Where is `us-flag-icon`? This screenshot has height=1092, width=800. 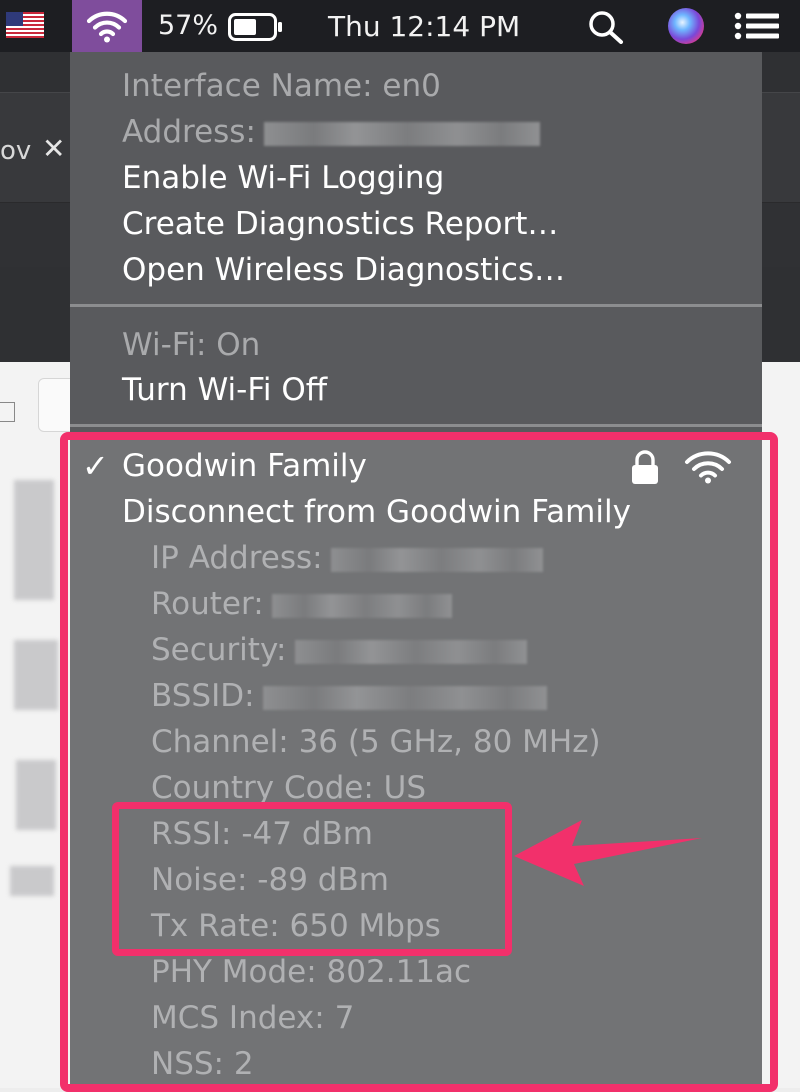 us-flag-icon is located at coordinates (25, 25).